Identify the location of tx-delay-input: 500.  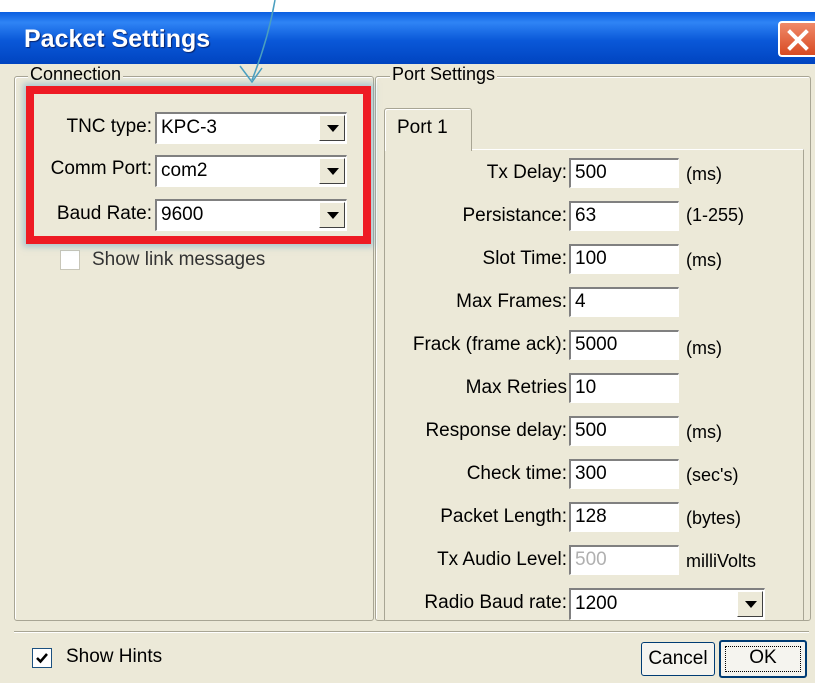
(624, 173).